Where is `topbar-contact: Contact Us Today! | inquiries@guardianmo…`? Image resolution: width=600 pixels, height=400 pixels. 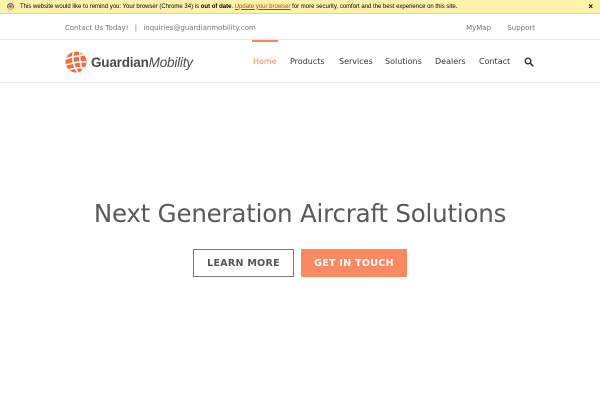
topbar-contact: Contact Us Today! | inquiries@guardianmo… is located at coordinates (162, 28).